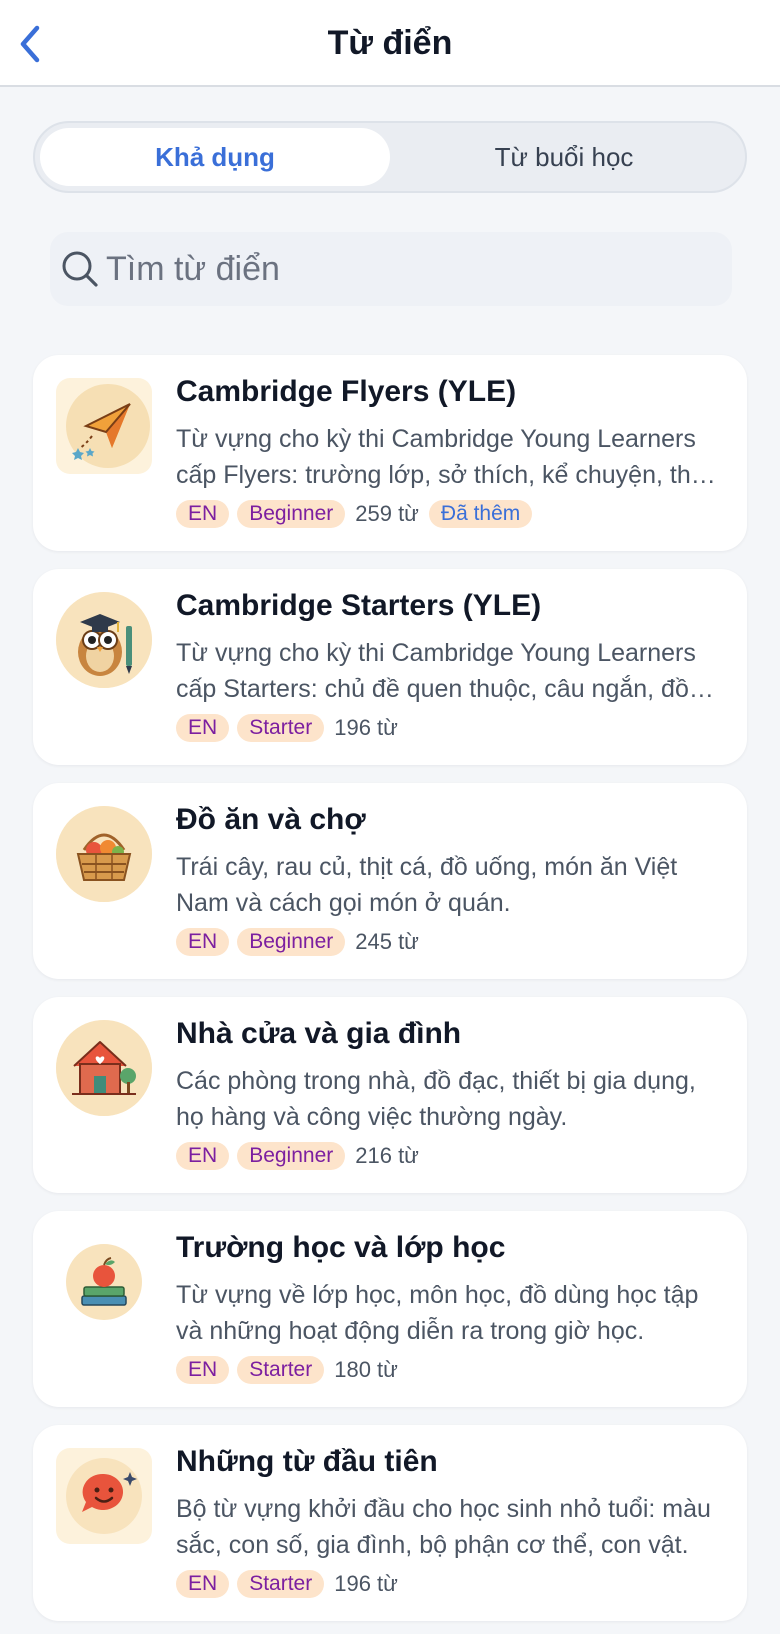 The image size is (780, 1634). What do you see at coordinates (307, 1461) in the screenshot?
I see `card-title: Những từ đầu tiên` at bounding box center [307, 1461].